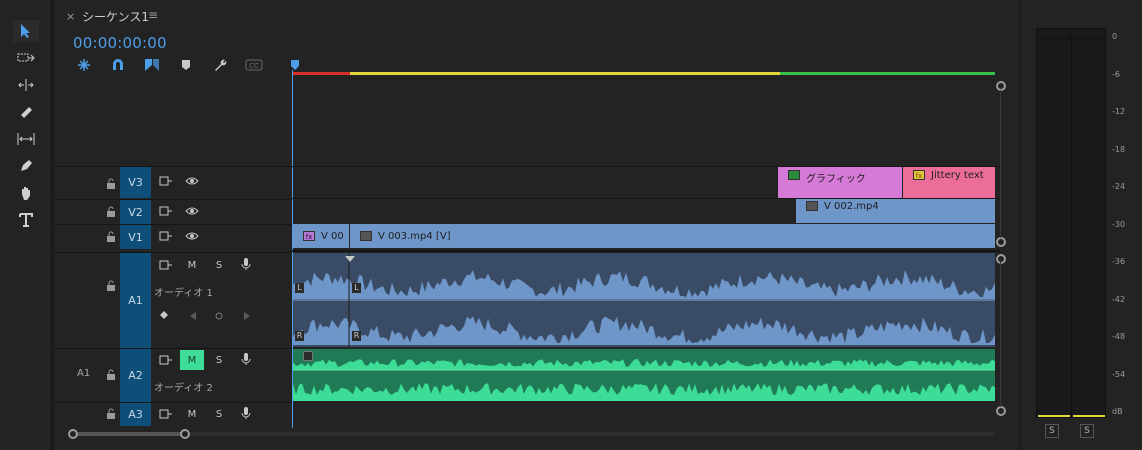  I want to click on track-target-a2: A2, so click(135, 375).